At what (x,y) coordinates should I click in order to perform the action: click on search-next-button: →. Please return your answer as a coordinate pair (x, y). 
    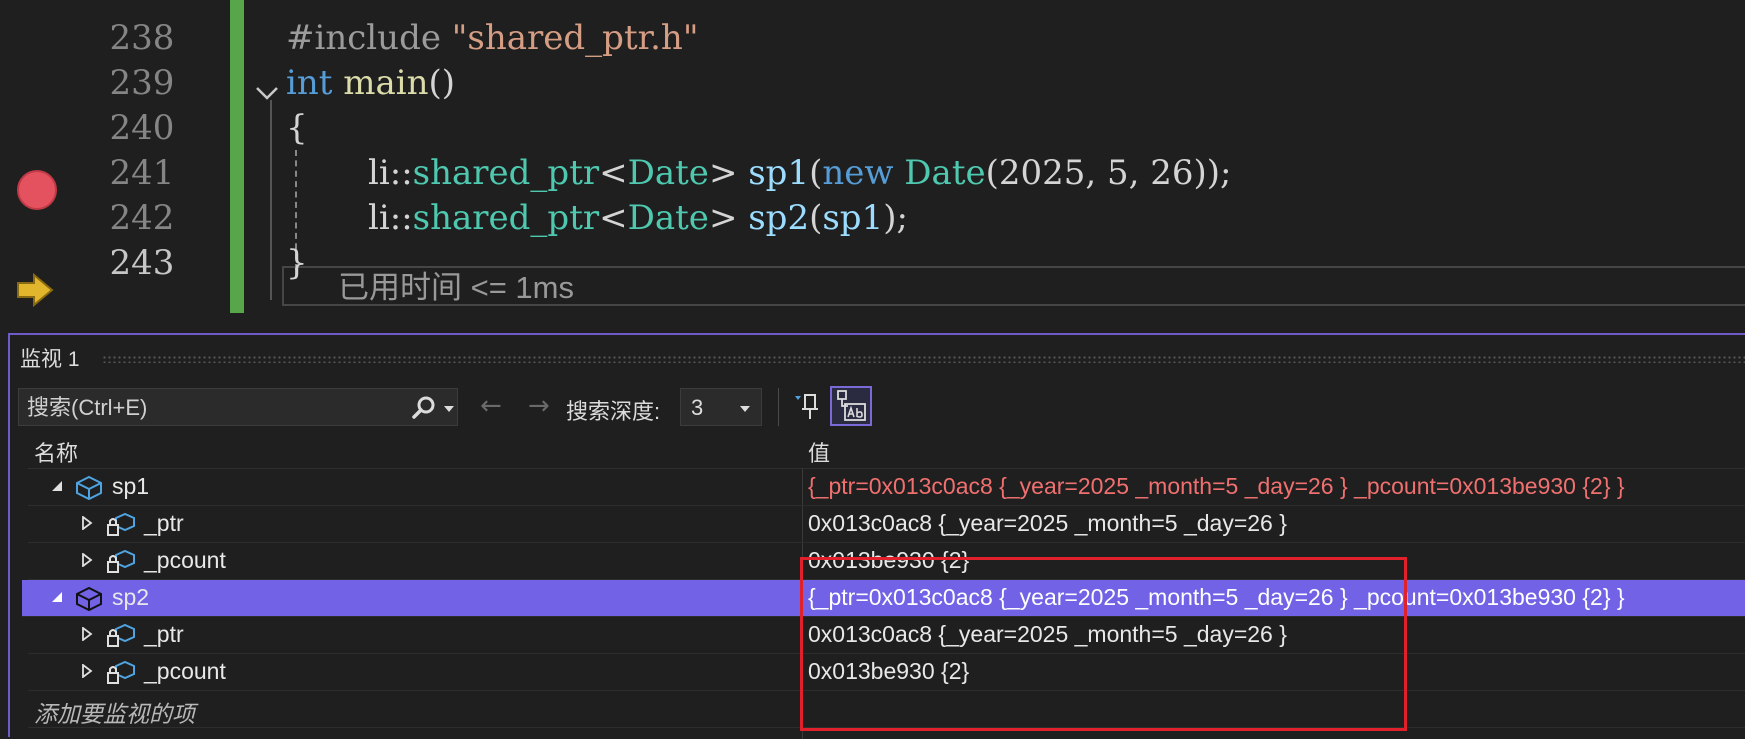
    Looking at the image, I should click on (539, 406).